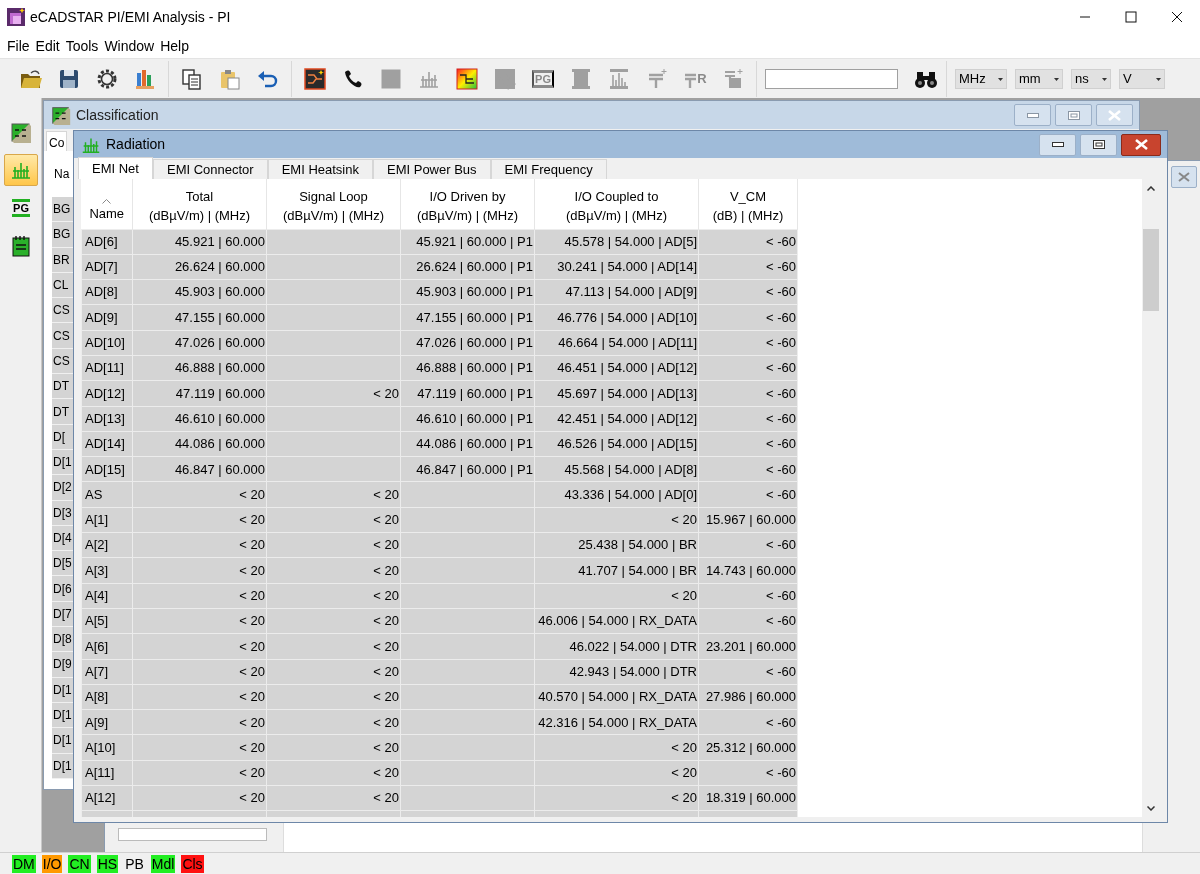 Image resolution: width=1200 pixels, height=874 pixels. Describe the element at coordinates (52, 863) in the screenshot. I see `status-tag: I/O` at that location.